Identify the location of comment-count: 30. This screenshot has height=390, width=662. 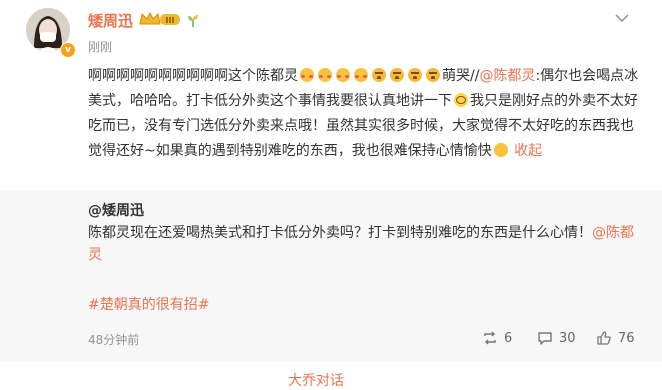
(567, 338).